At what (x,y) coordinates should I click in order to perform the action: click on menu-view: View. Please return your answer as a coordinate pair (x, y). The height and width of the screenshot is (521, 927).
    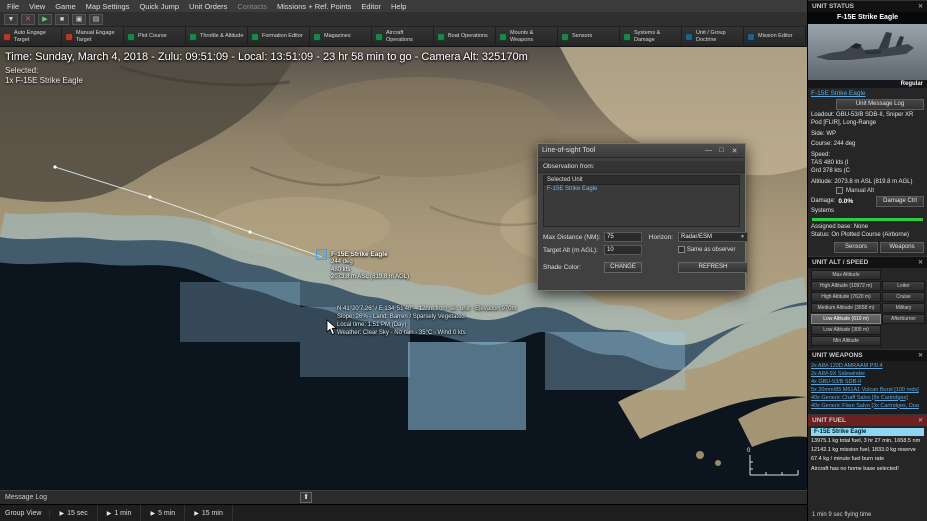
    Looking at the image, I should click on (37, 6).